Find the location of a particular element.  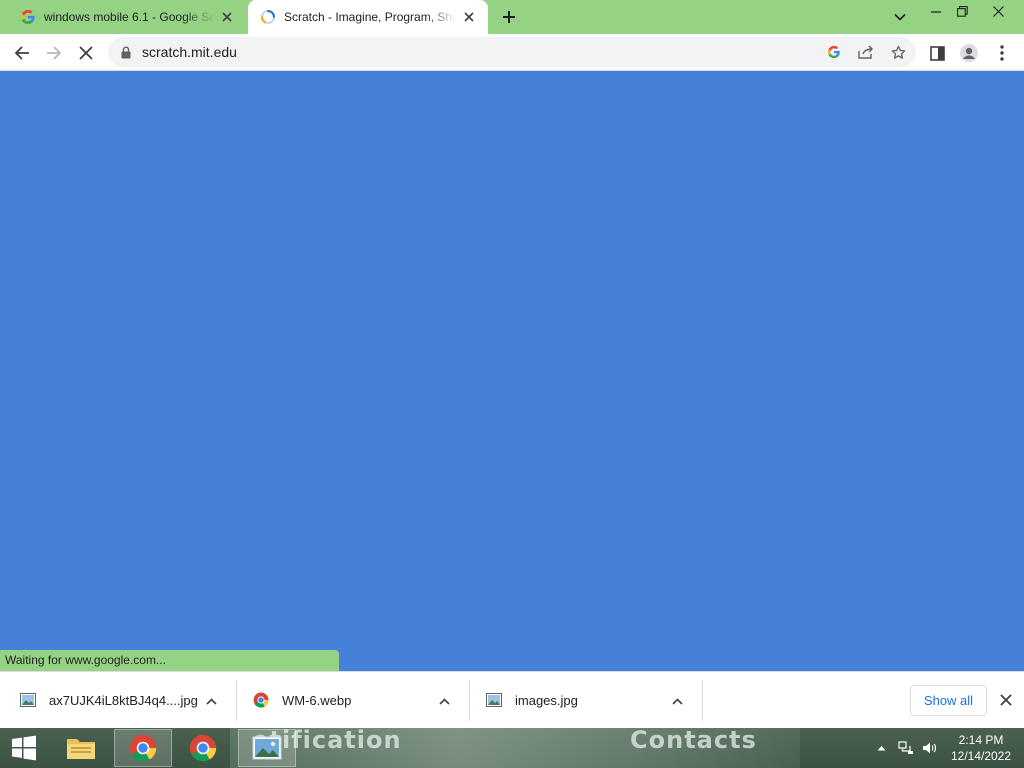

forward-button is located at coordinates (54, 53).